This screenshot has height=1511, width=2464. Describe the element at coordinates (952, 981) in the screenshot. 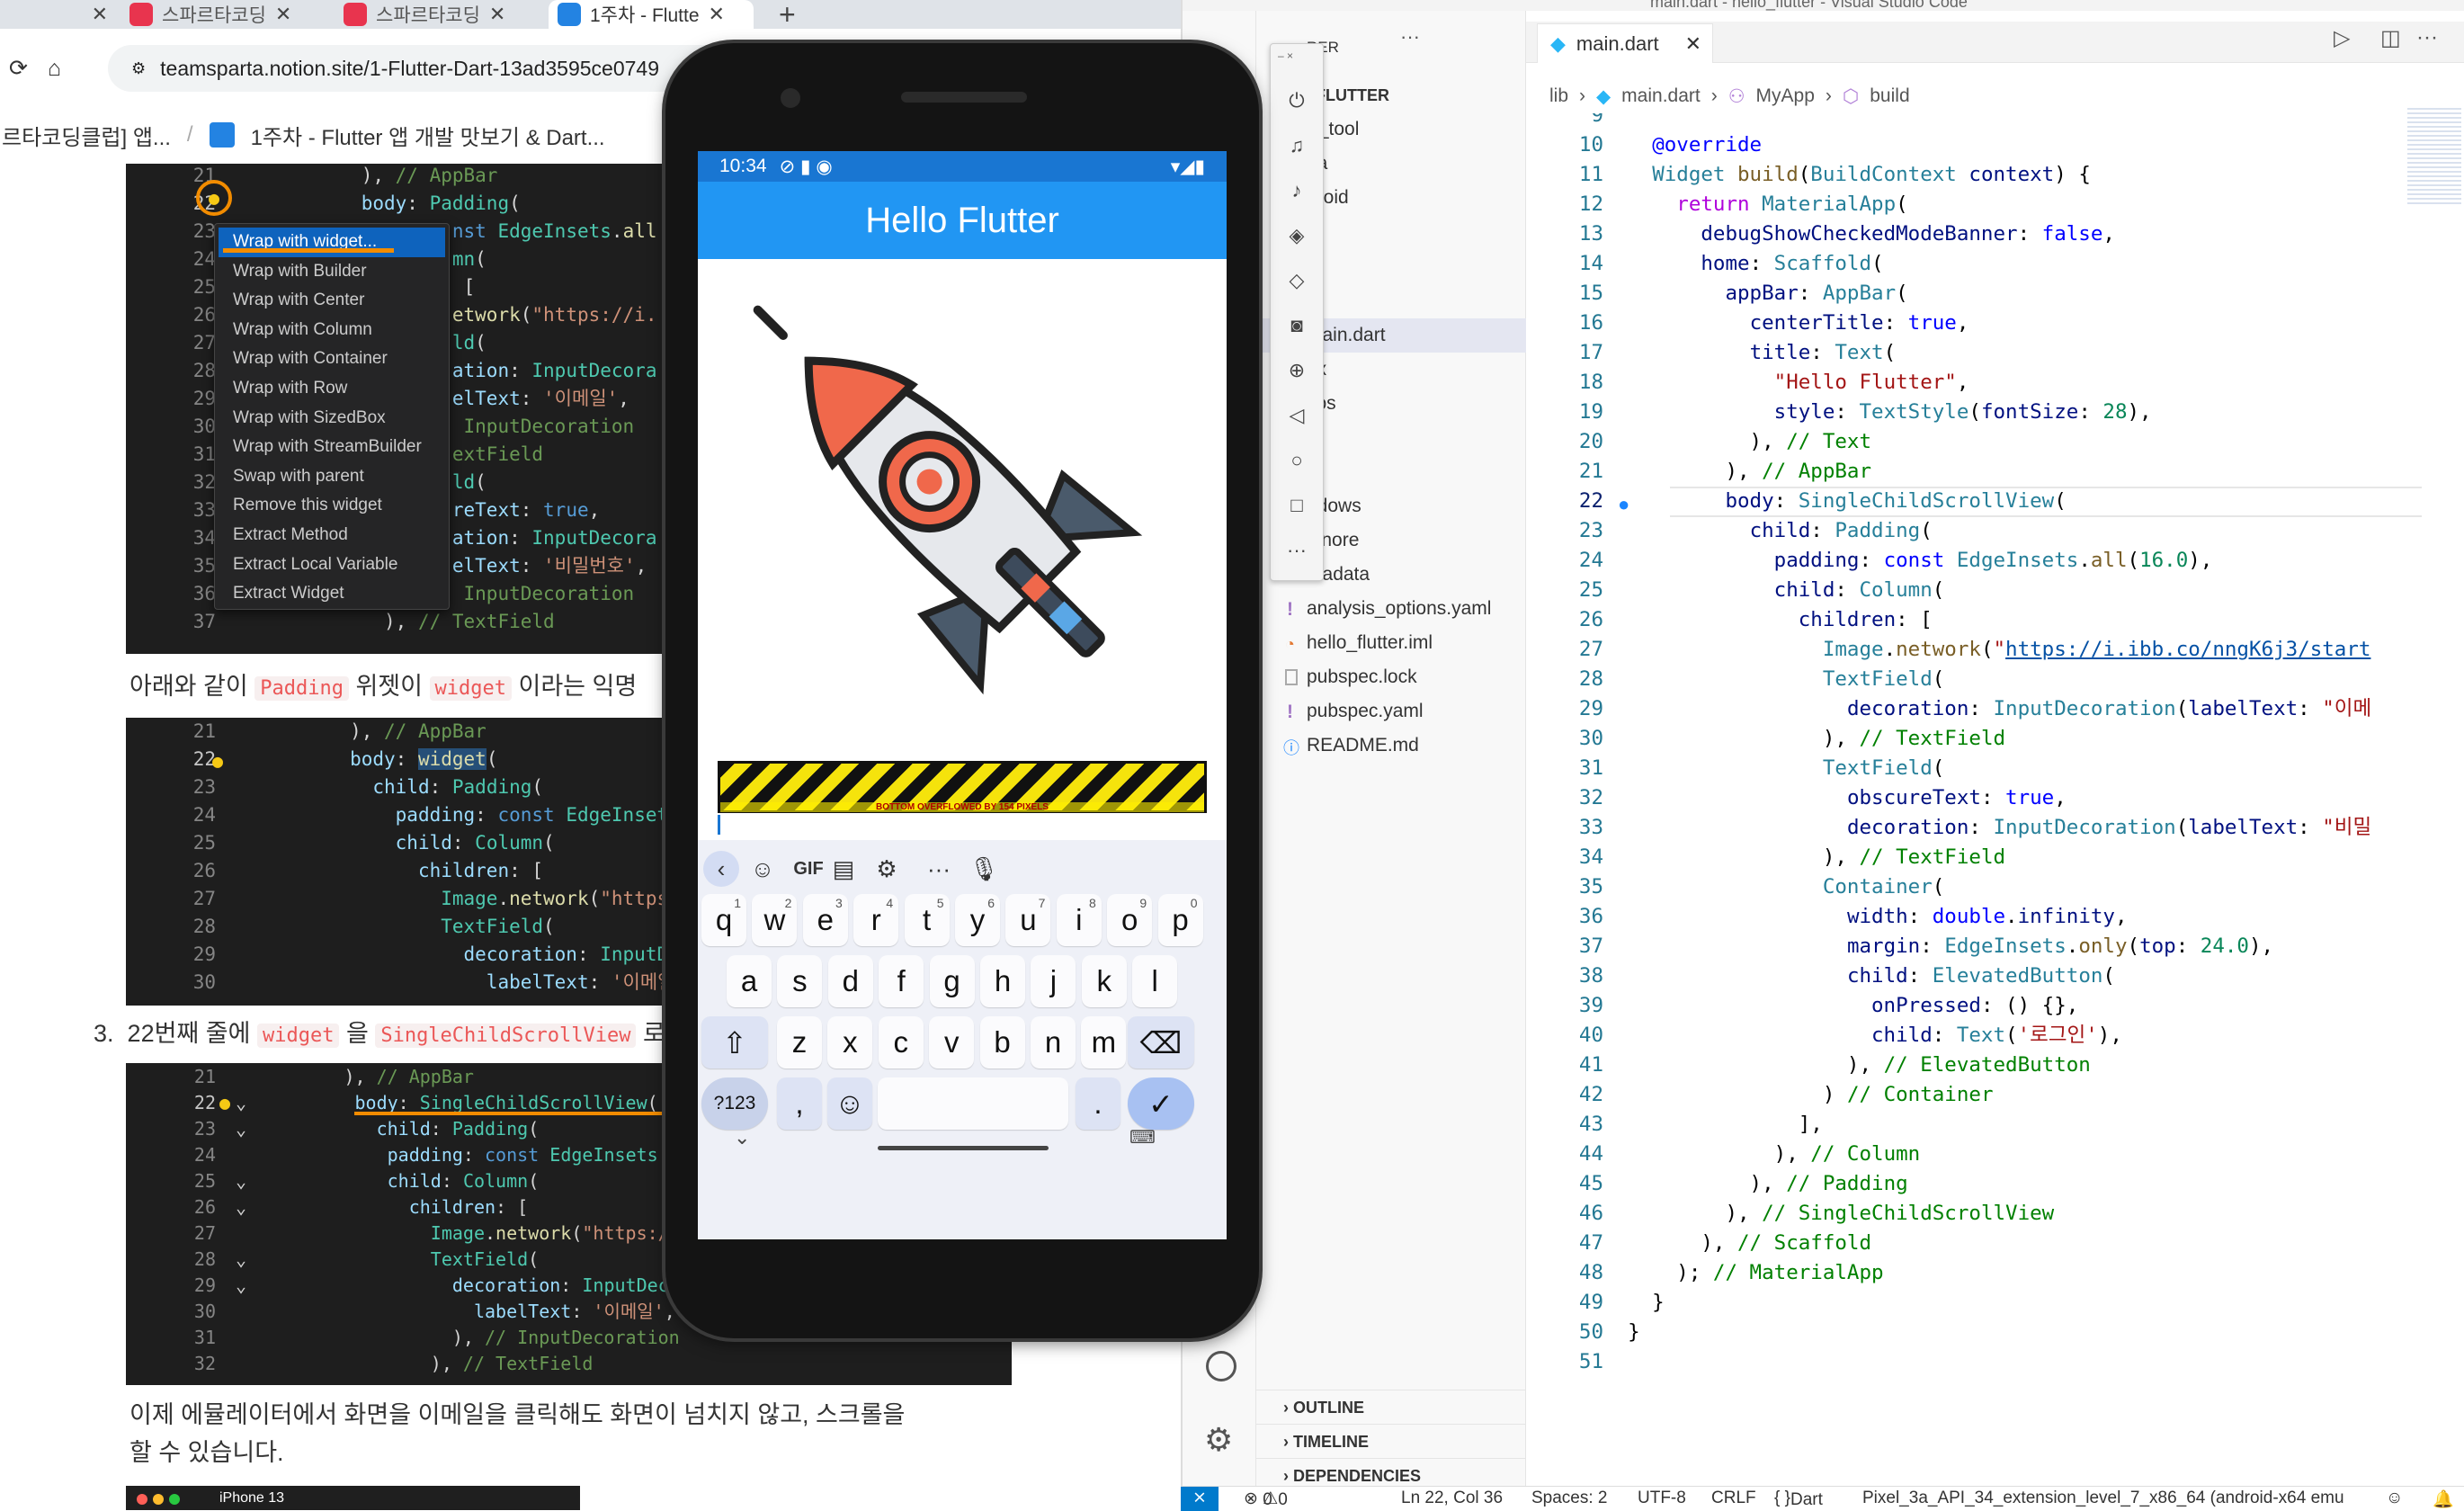

I see `key-g: g` at that location.